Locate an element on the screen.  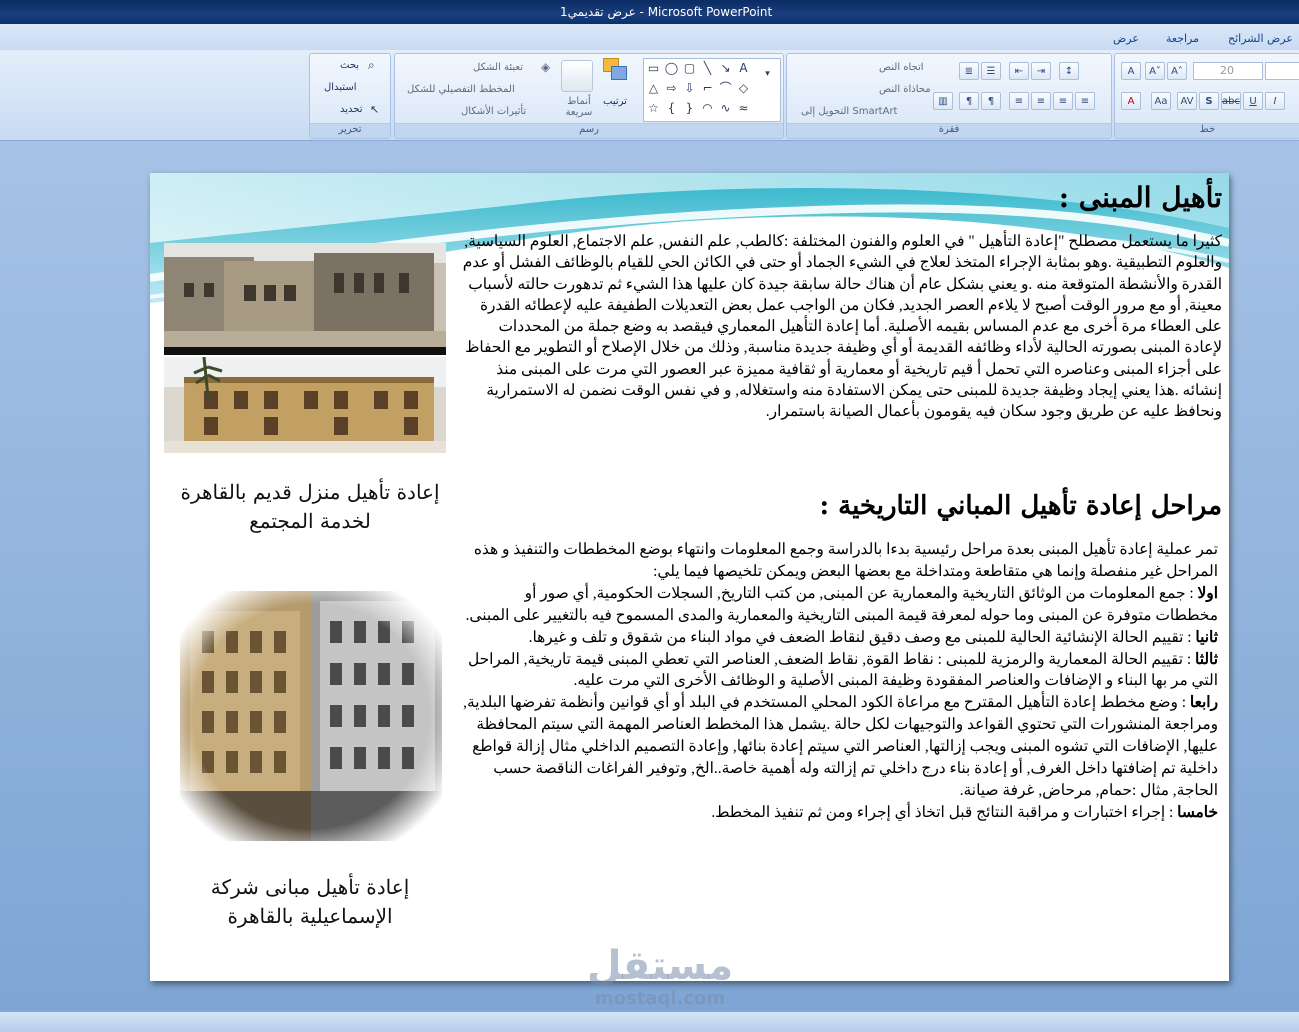
status-bar is located at coordinates (649, 1021).